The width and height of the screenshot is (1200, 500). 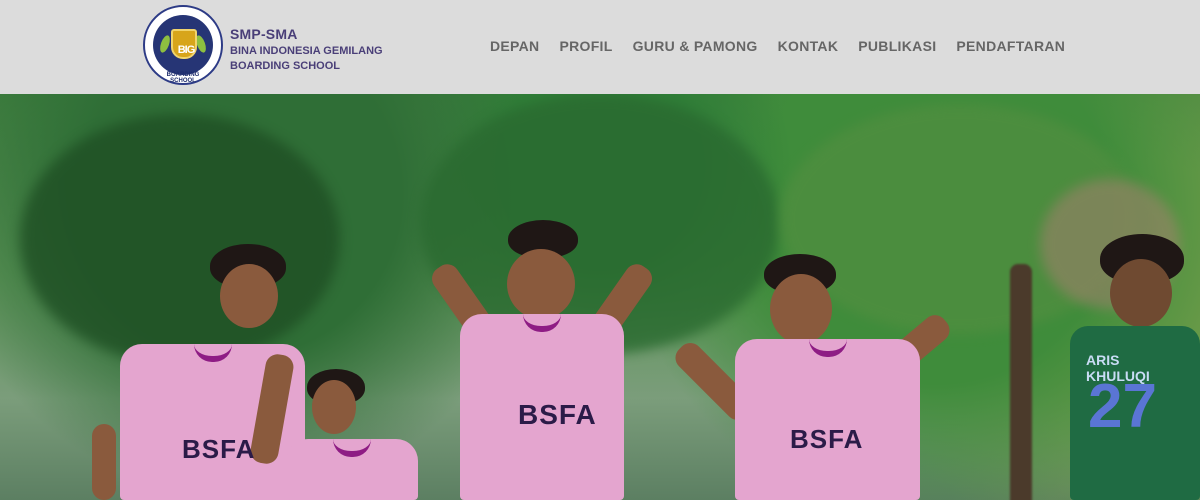 What do you see at coordinates (514, 46) in the screenshot?
I see `nav-item-depan: DEPAN` at bounding box center [514, 46].